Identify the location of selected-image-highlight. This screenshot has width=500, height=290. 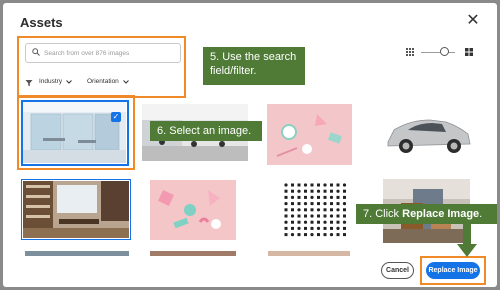
(76, 132).